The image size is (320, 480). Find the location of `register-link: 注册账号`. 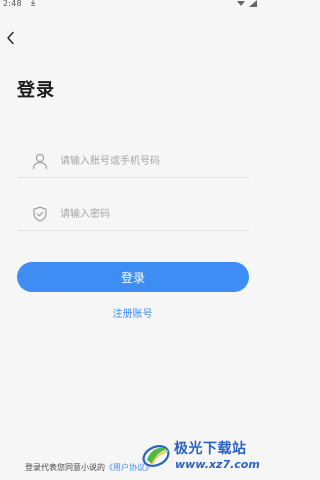

register-link: 注册账号 is located at coordinates (132, 312).